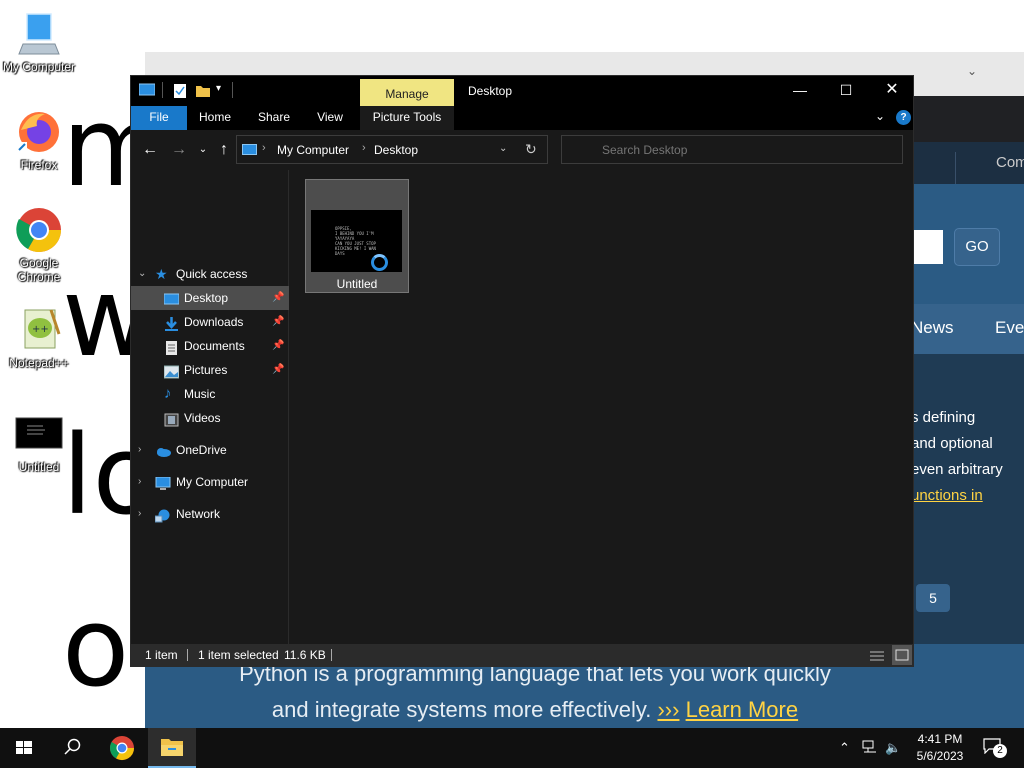 This screenshot has width=1024, height=768. I want to click on recent-locations-icon: ⌄, so click(203, 150).